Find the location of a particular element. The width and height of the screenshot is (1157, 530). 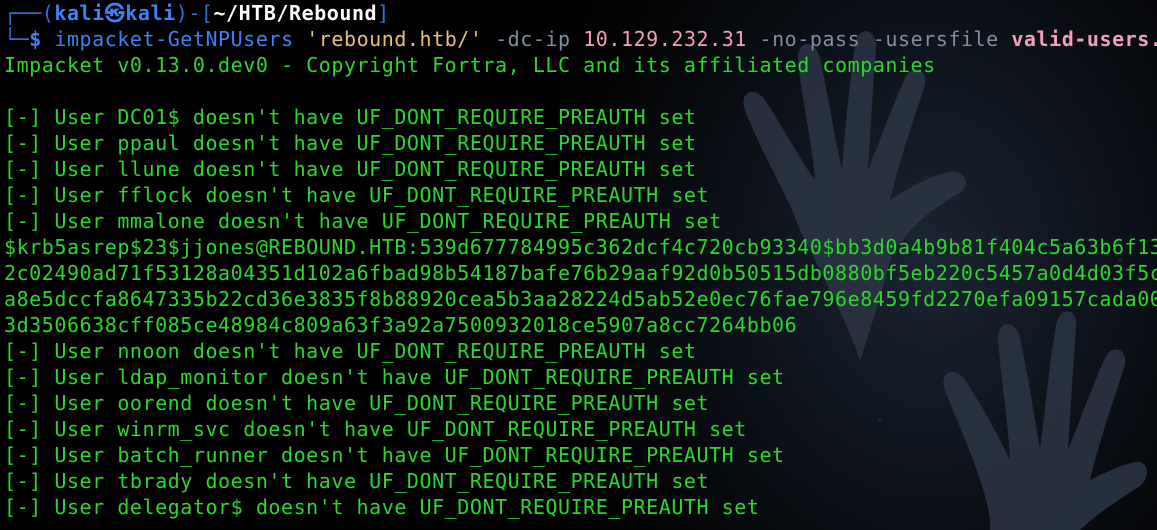

command-tool: impacket-GetNPUsers is located at coordinates (174, 39).